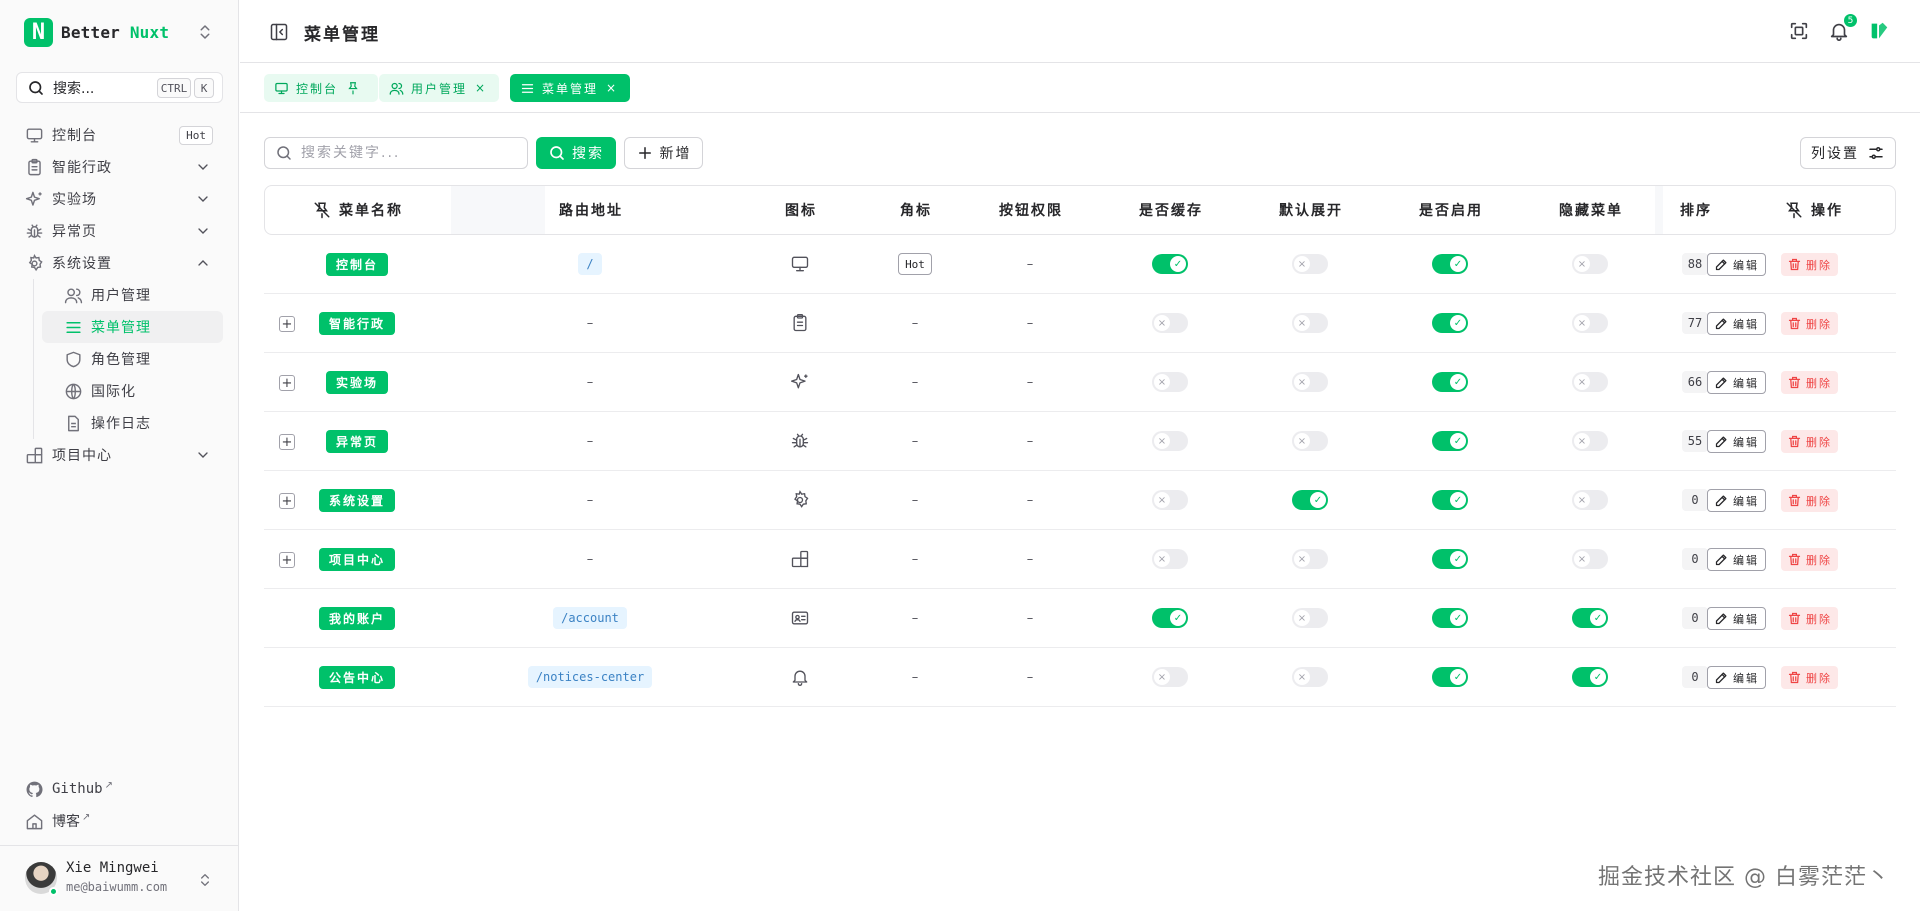 The height and width of the screenshot is (911, 1920). I want to click on sidebar-item-menus: 菜单管理, so click(132, 327).